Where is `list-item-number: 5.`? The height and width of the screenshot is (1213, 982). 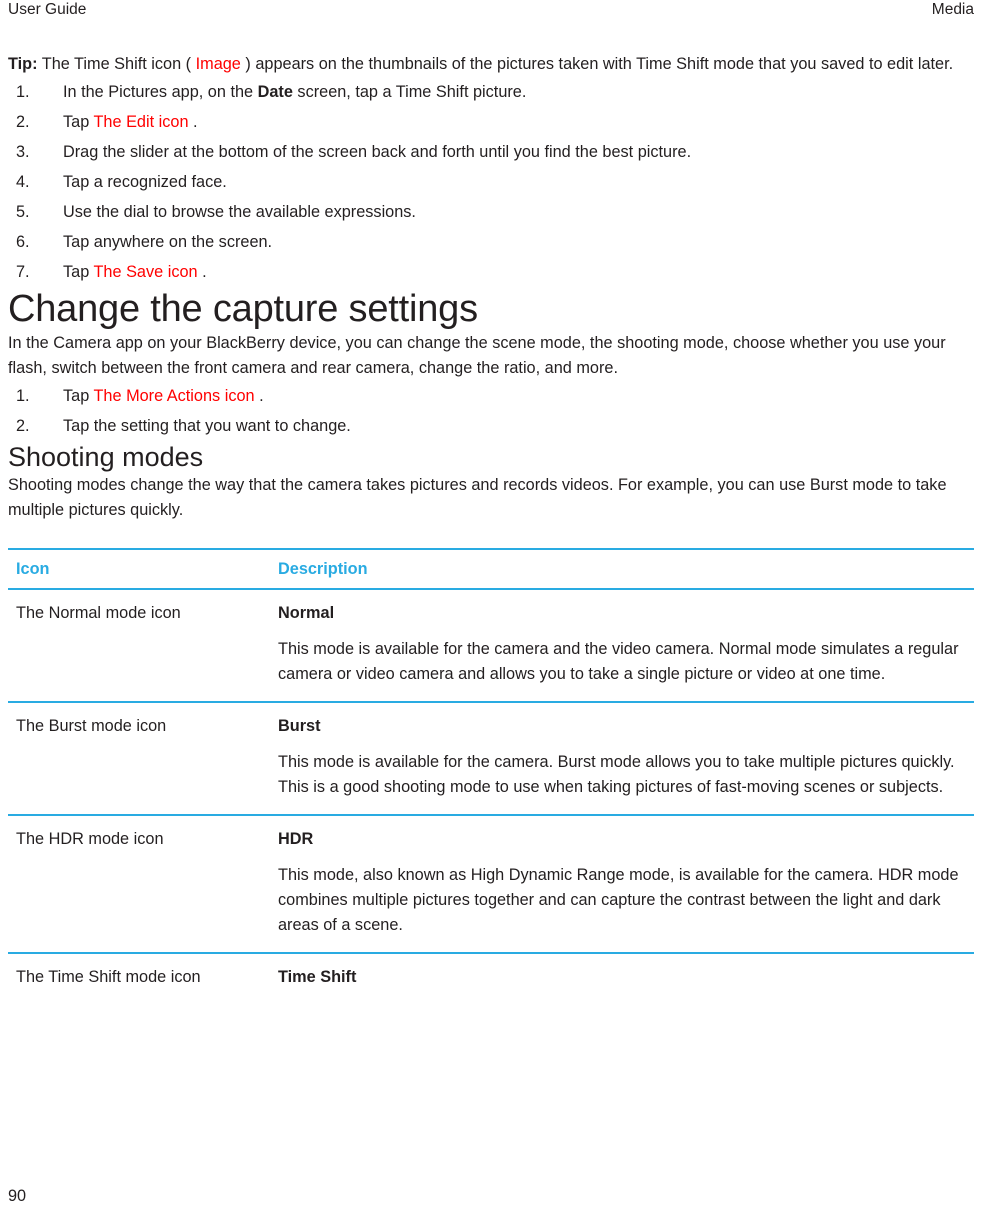
list-item-number: 5. is located at coordinates (23, 212).